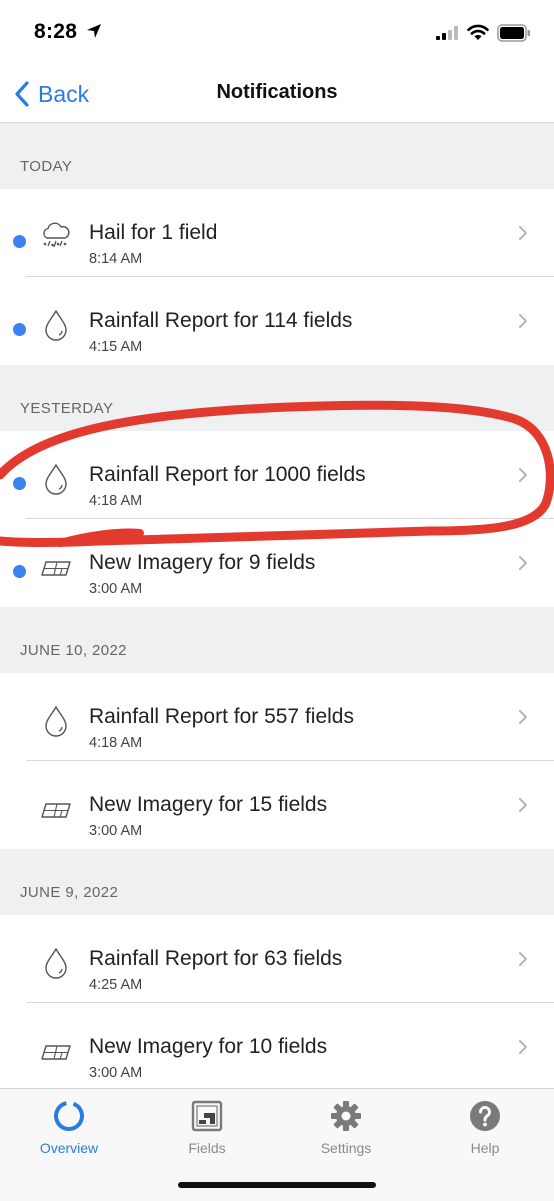  What do you see at coordinates (207, 1116) in the screenshot?
I see `fields-icon` at bounding box center [207, 1116].